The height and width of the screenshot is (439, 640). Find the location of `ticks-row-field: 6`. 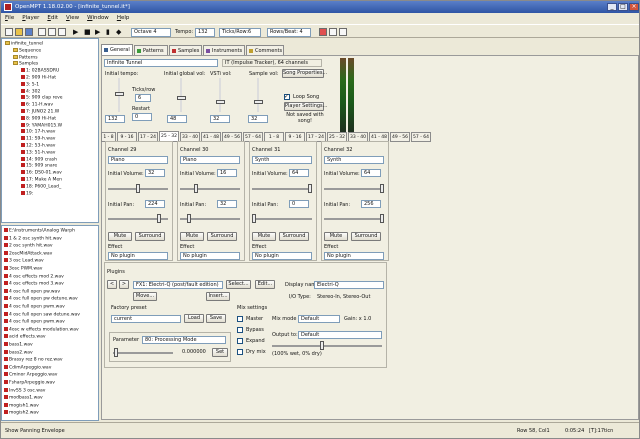

ticks-row-field: 6 is located at coordinates (143, 98).